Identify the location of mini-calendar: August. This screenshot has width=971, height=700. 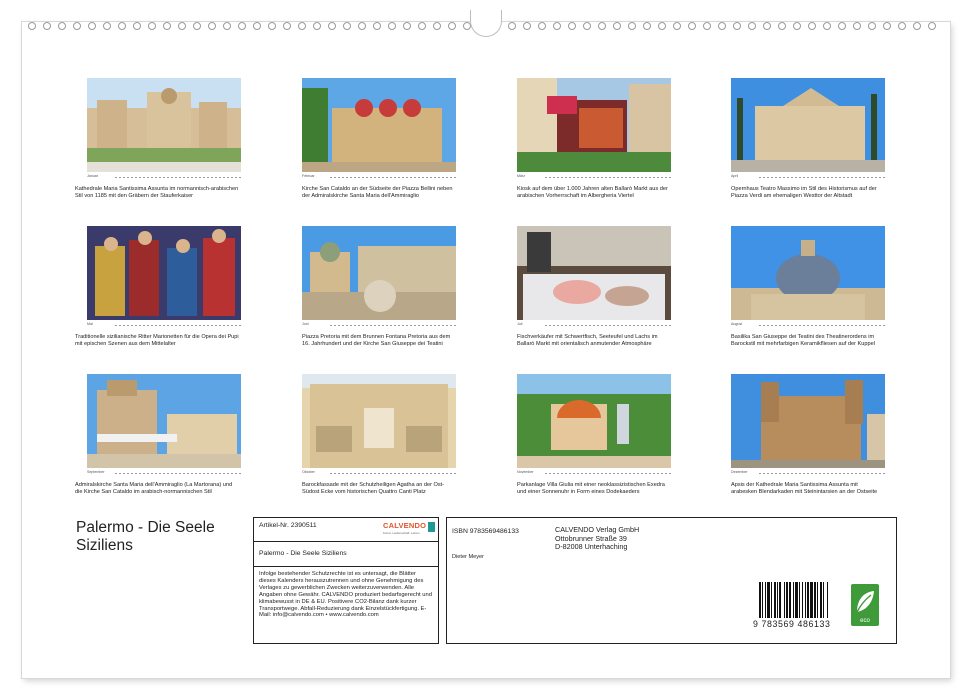
(808, 326).